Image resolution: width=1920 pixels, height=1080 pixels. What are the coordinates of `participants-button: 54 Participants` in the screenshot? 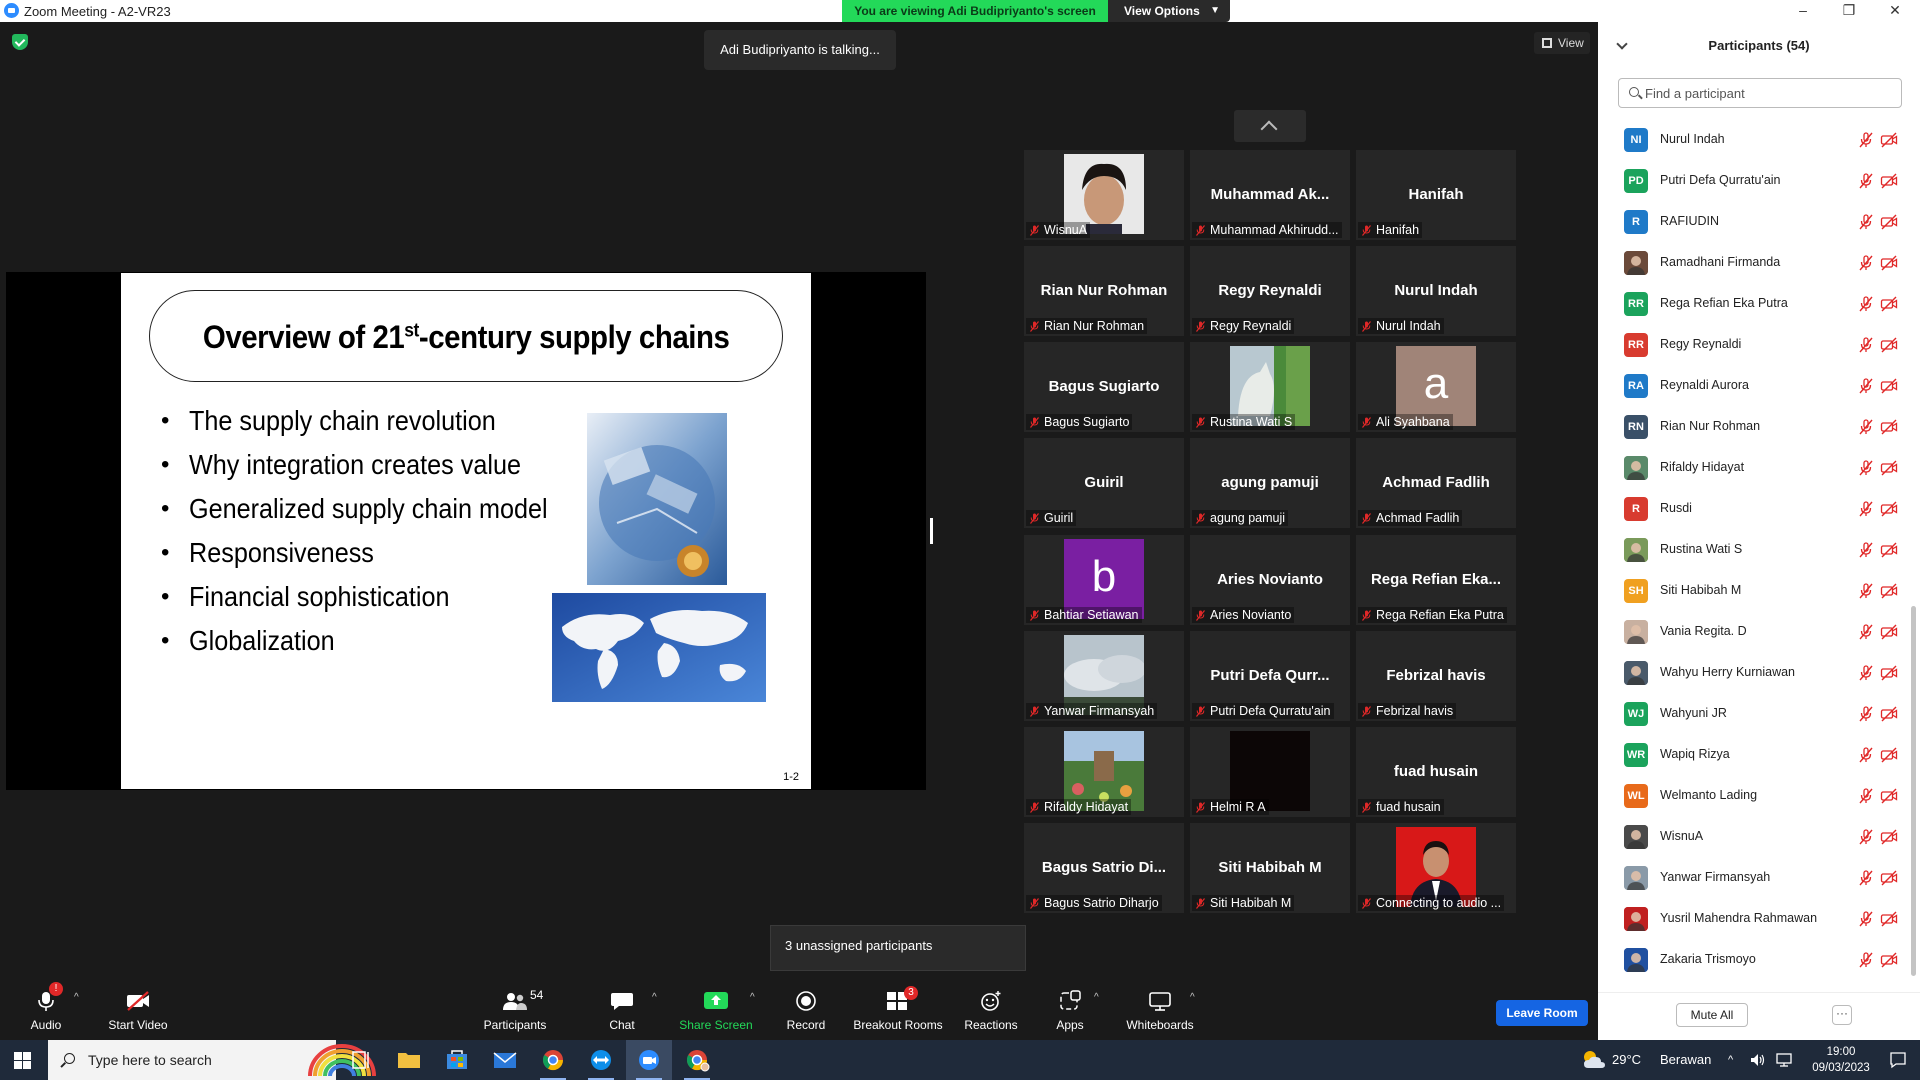 It's located at (515, 1008).